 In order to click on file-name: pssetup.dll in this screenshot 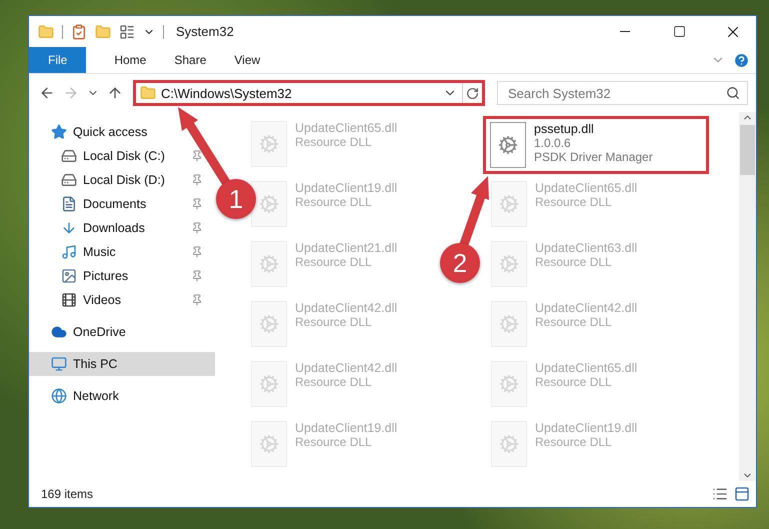, I will do `click(564, 129)`.